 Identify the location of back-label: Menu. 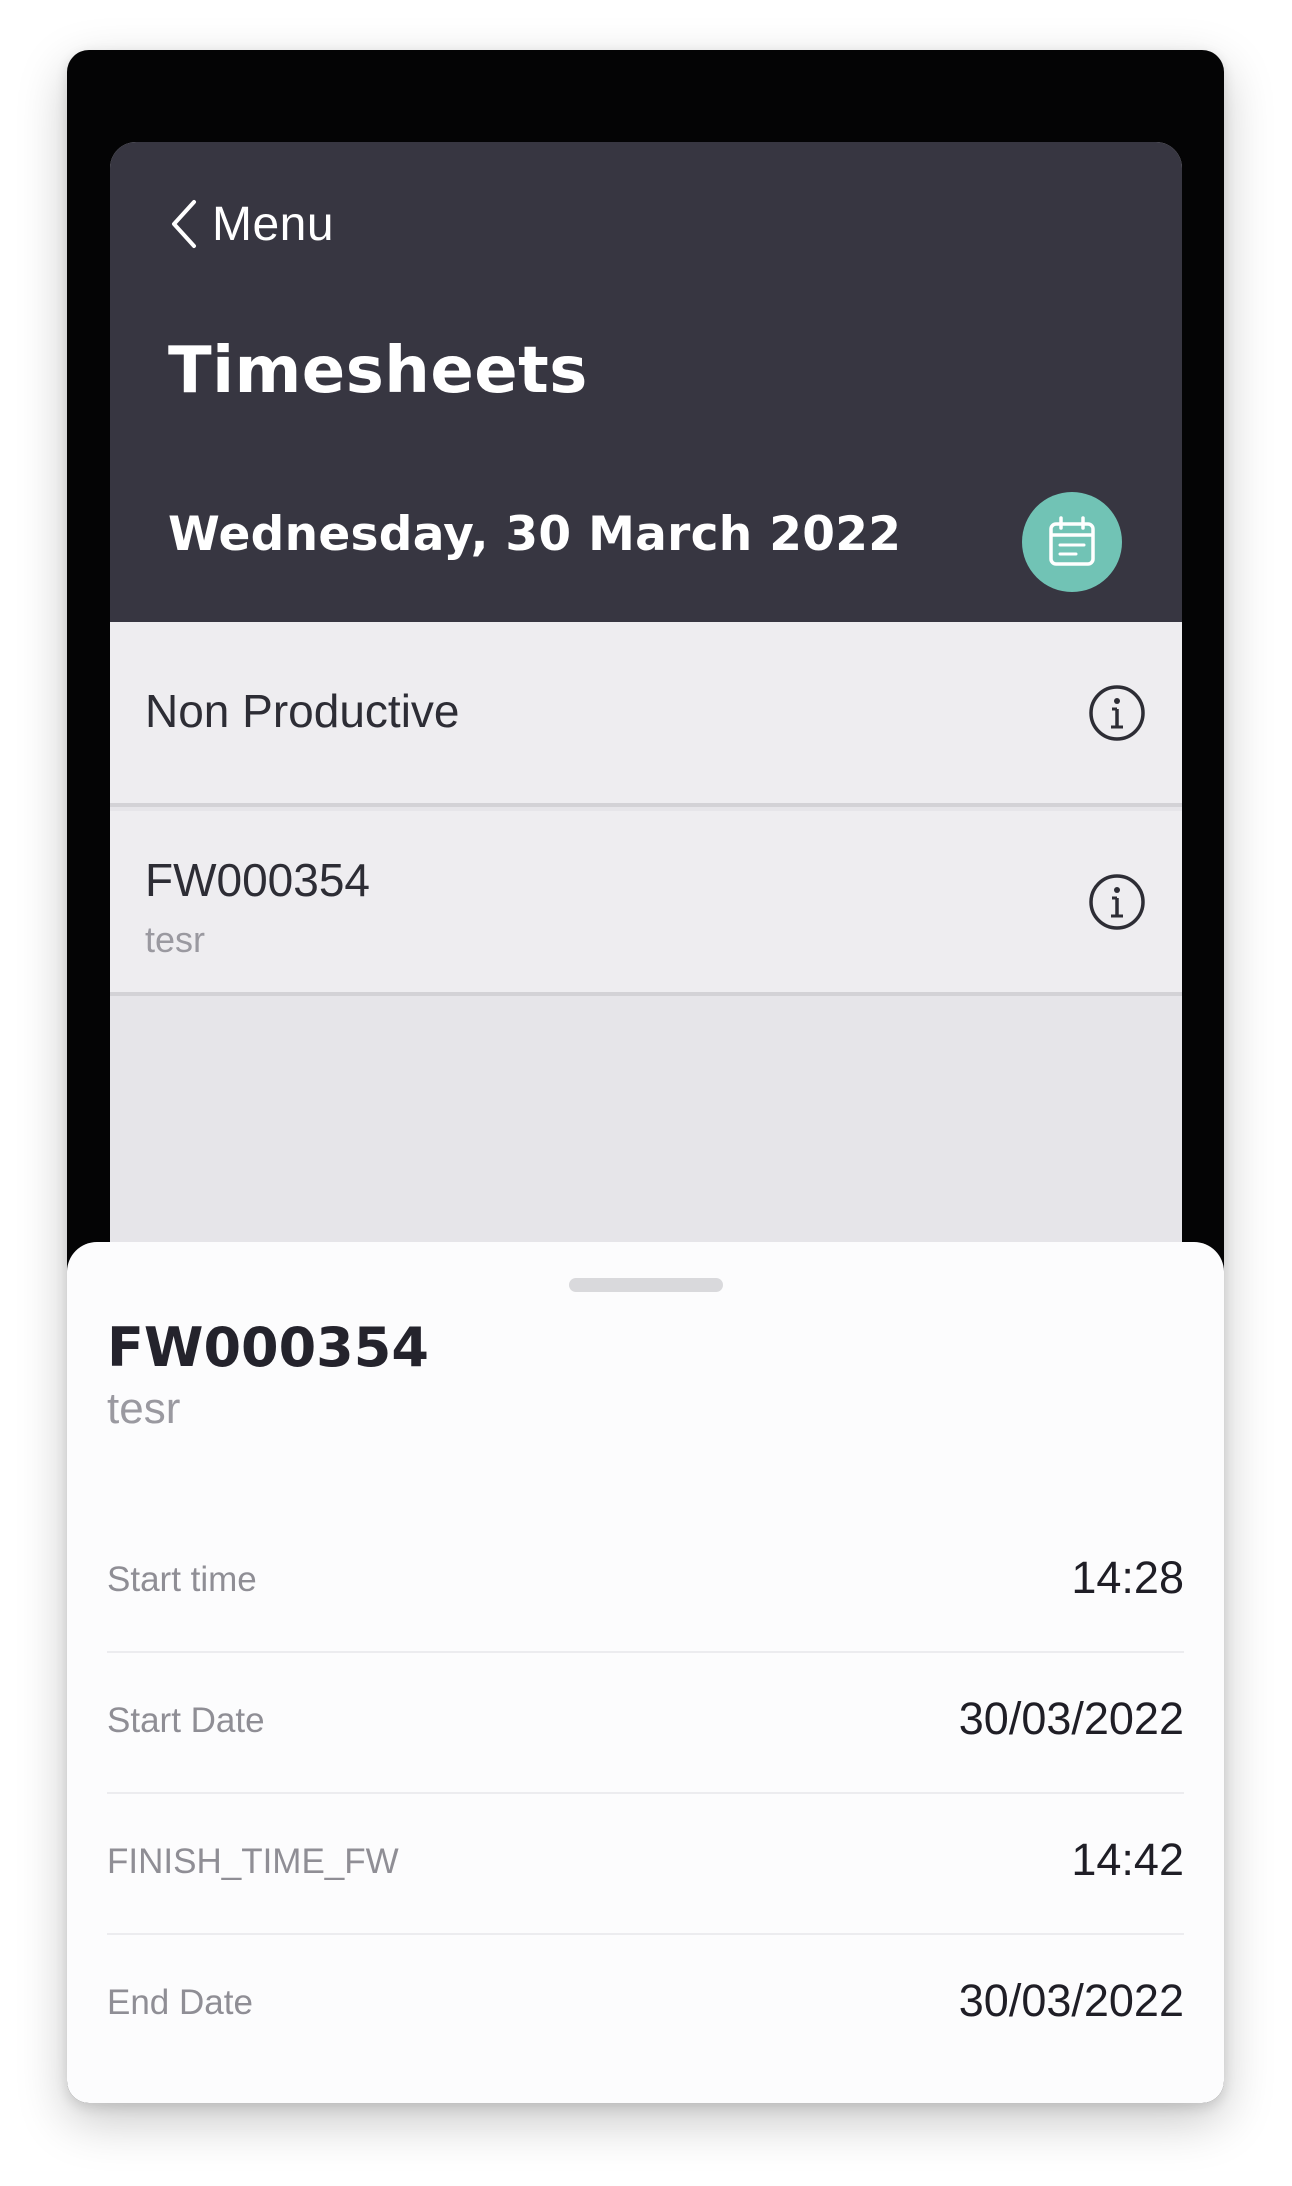
(273, 224).